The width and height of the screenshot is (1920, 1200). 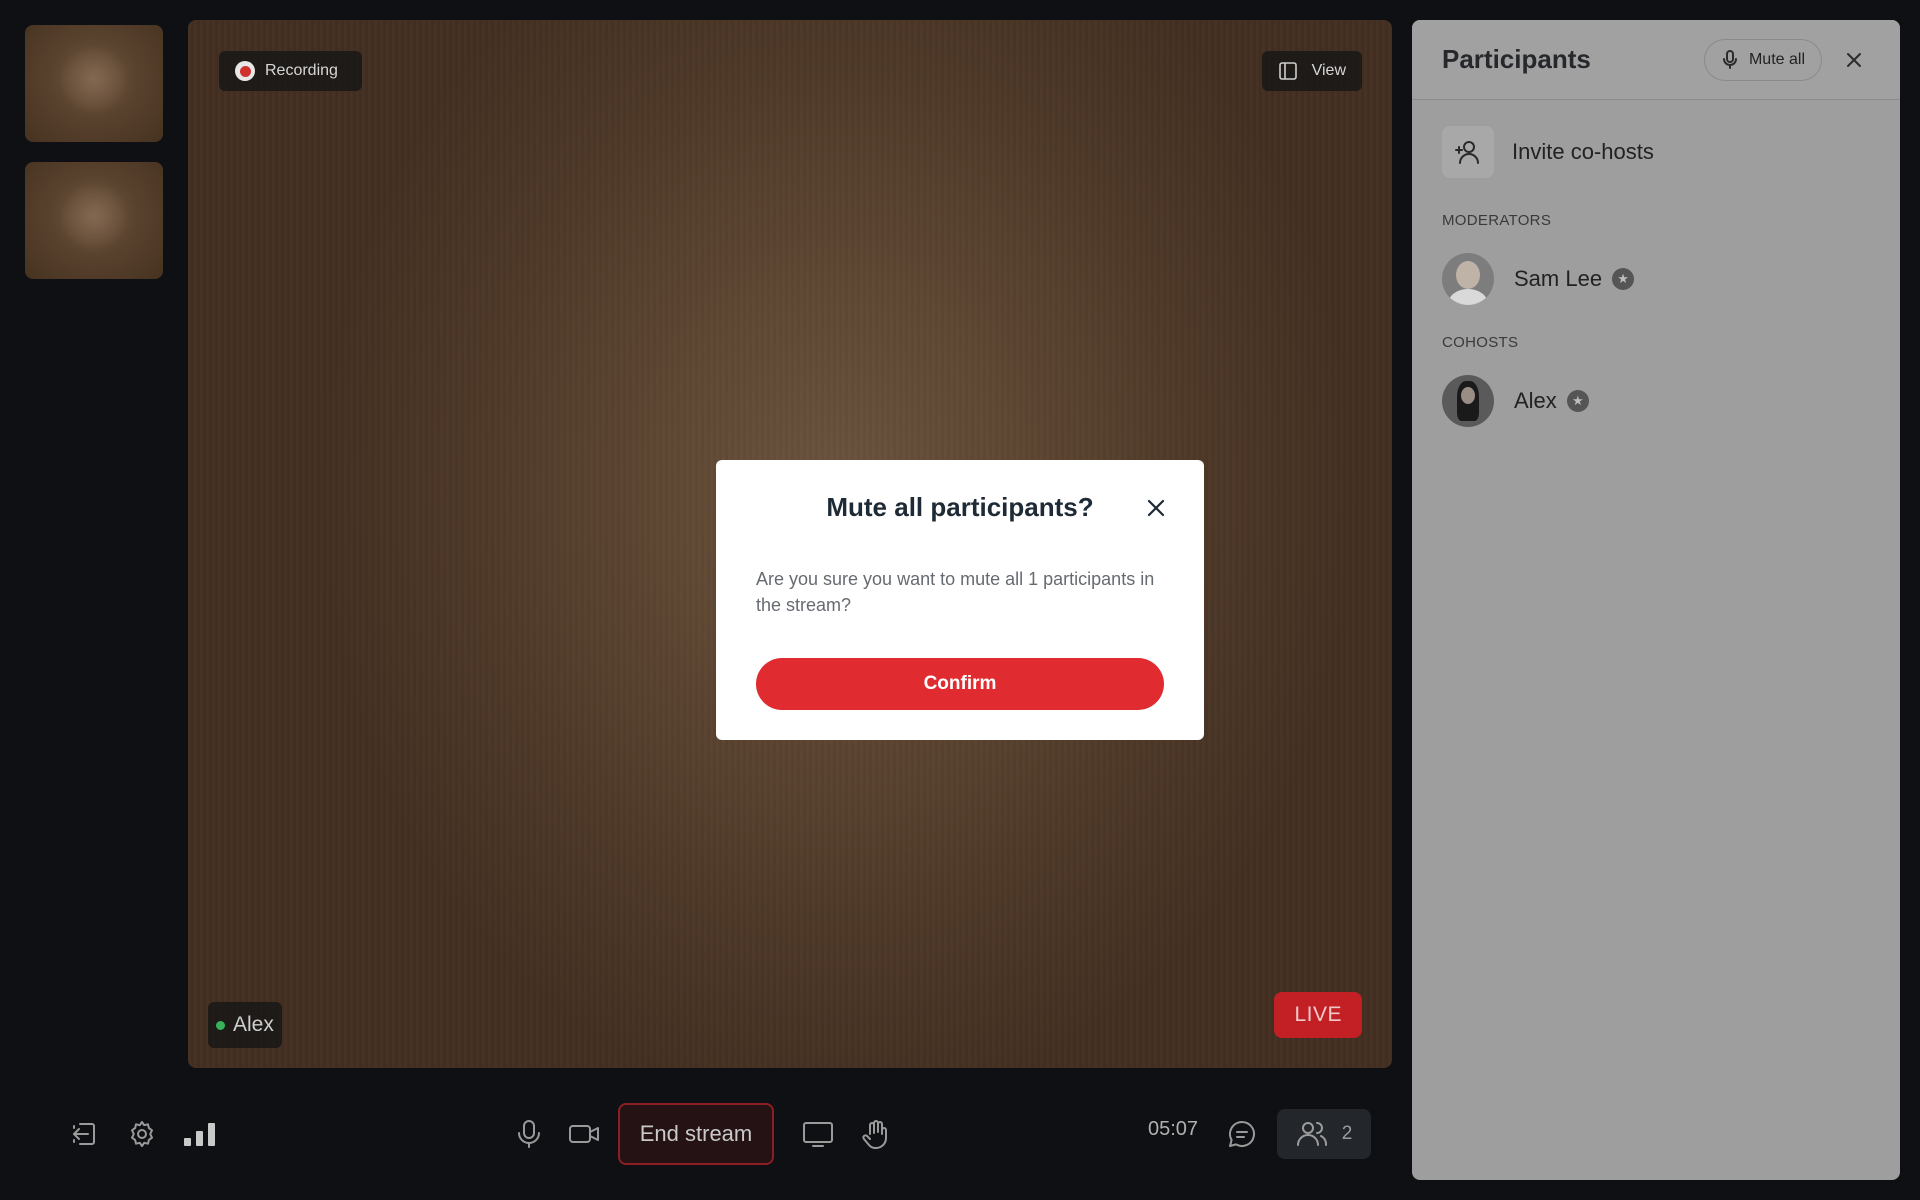 I want to click on close-dialog-button, so click(x=1156, y=508).